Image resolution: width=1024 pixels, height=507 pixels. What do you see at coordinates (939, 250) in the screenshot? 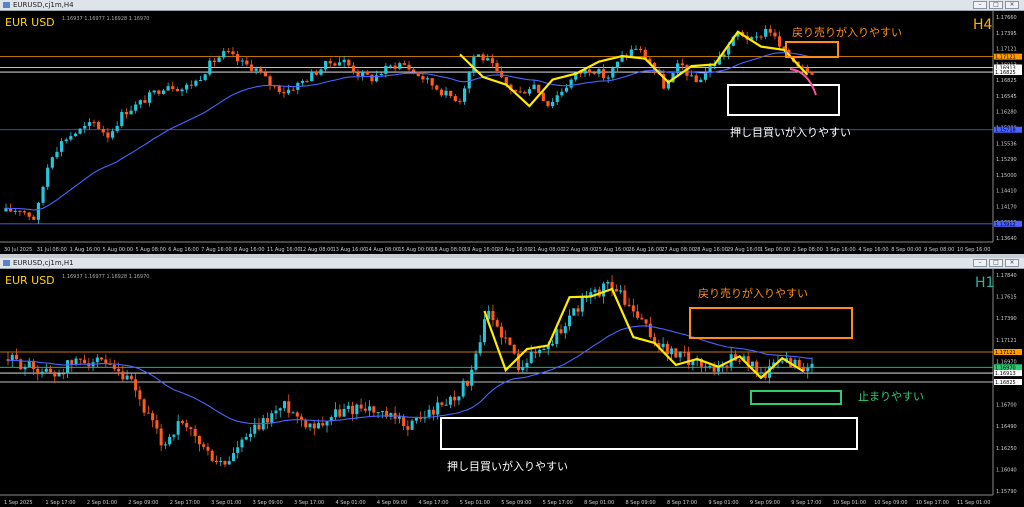
I see `time-tick-label: 9 Sep 08:00` at bounding box center [939, 250].